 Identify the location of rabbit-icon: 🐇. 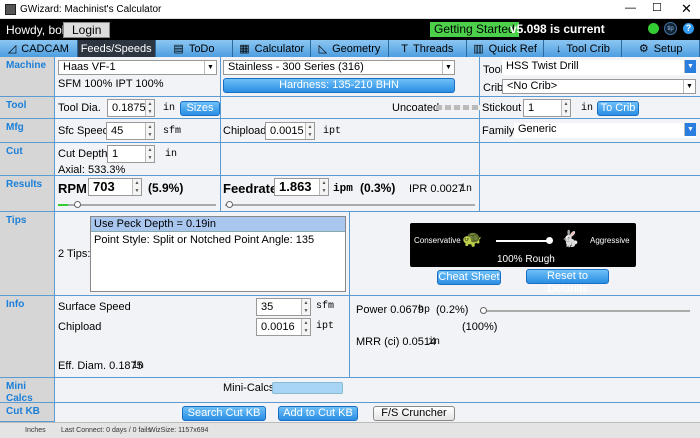
(570, 239).